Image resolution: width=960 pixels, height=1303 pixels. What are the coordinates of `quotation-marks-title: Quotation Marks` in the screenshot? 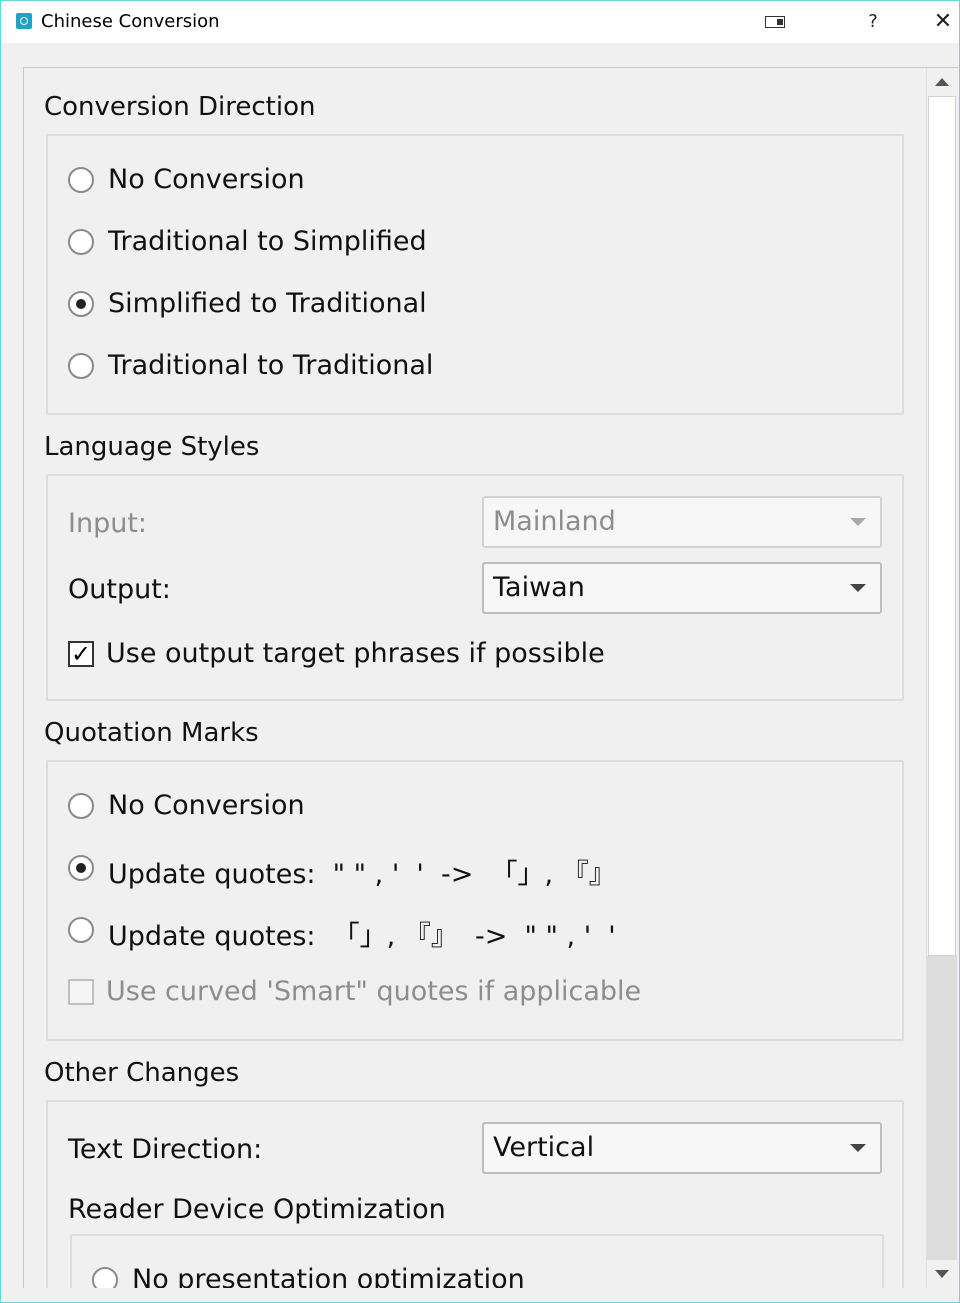 It's located at (151, 733).